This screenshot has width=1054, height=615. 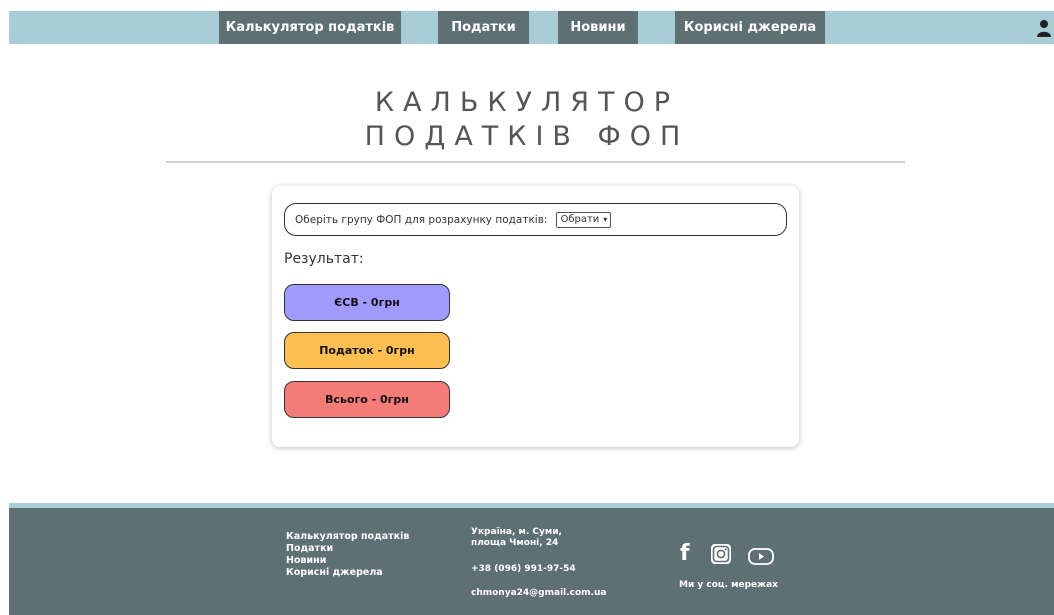 What do you see at coordinates (605, 219) in the screenshot?
I see `chevron-down-icon: ▾` at bounding box center [605, 219].